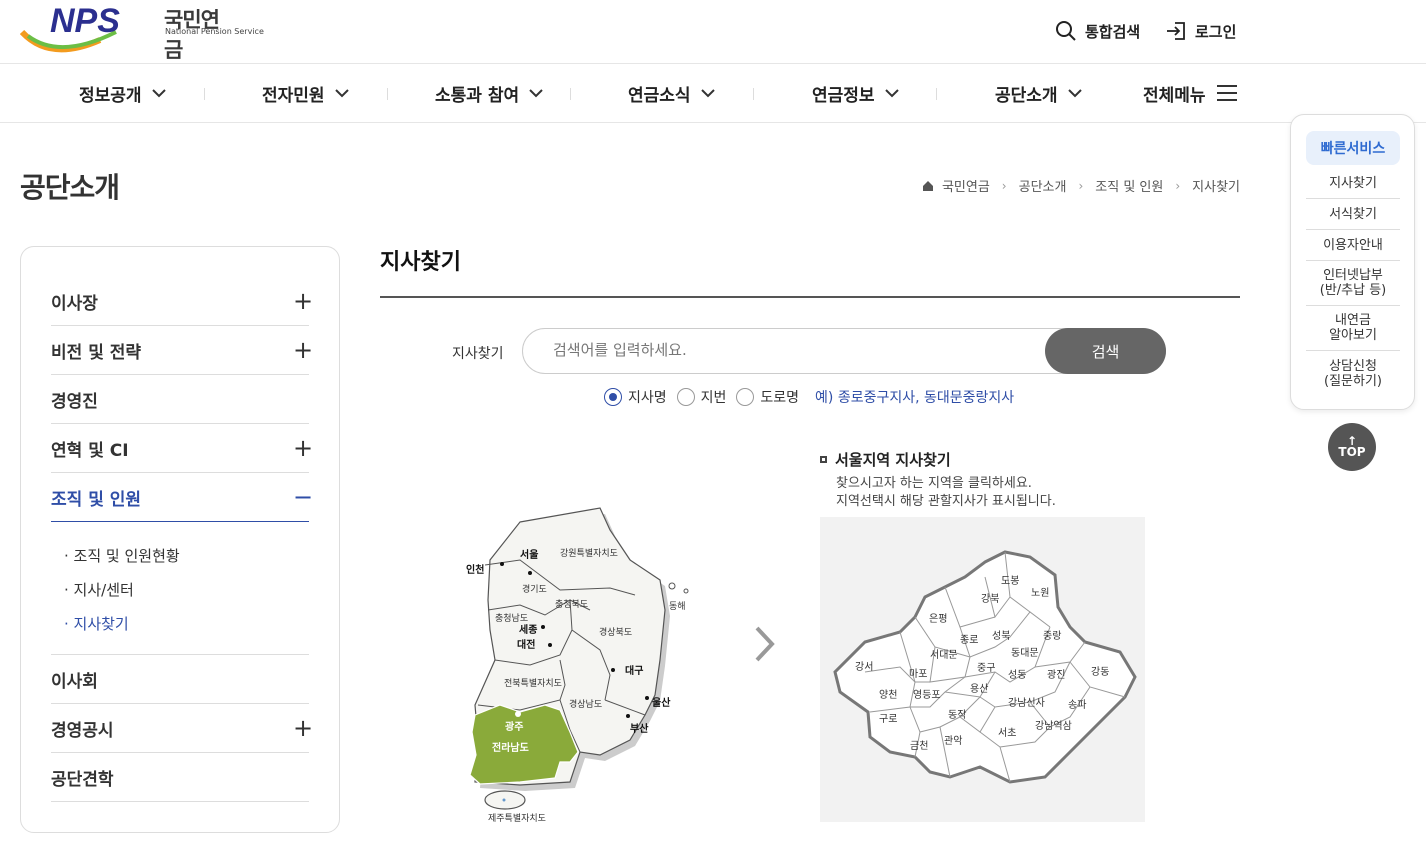 This screenshot has width=1426, height=844. I want to click on radio-road-name: 도로명, so click(767, 397).